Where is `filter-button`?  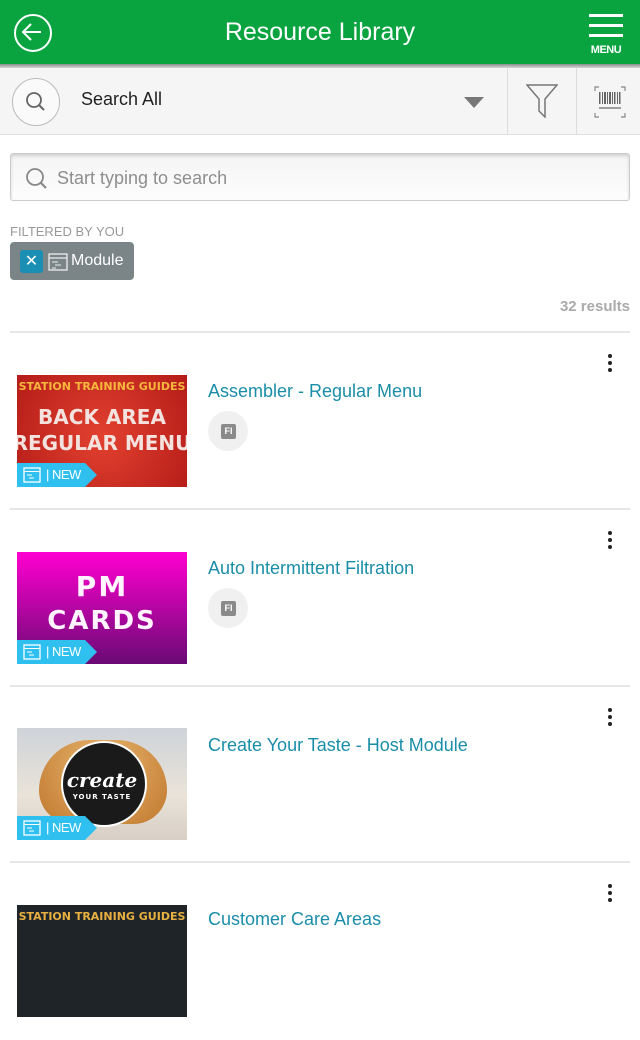
filter-button is located at coordinates (542, 101).